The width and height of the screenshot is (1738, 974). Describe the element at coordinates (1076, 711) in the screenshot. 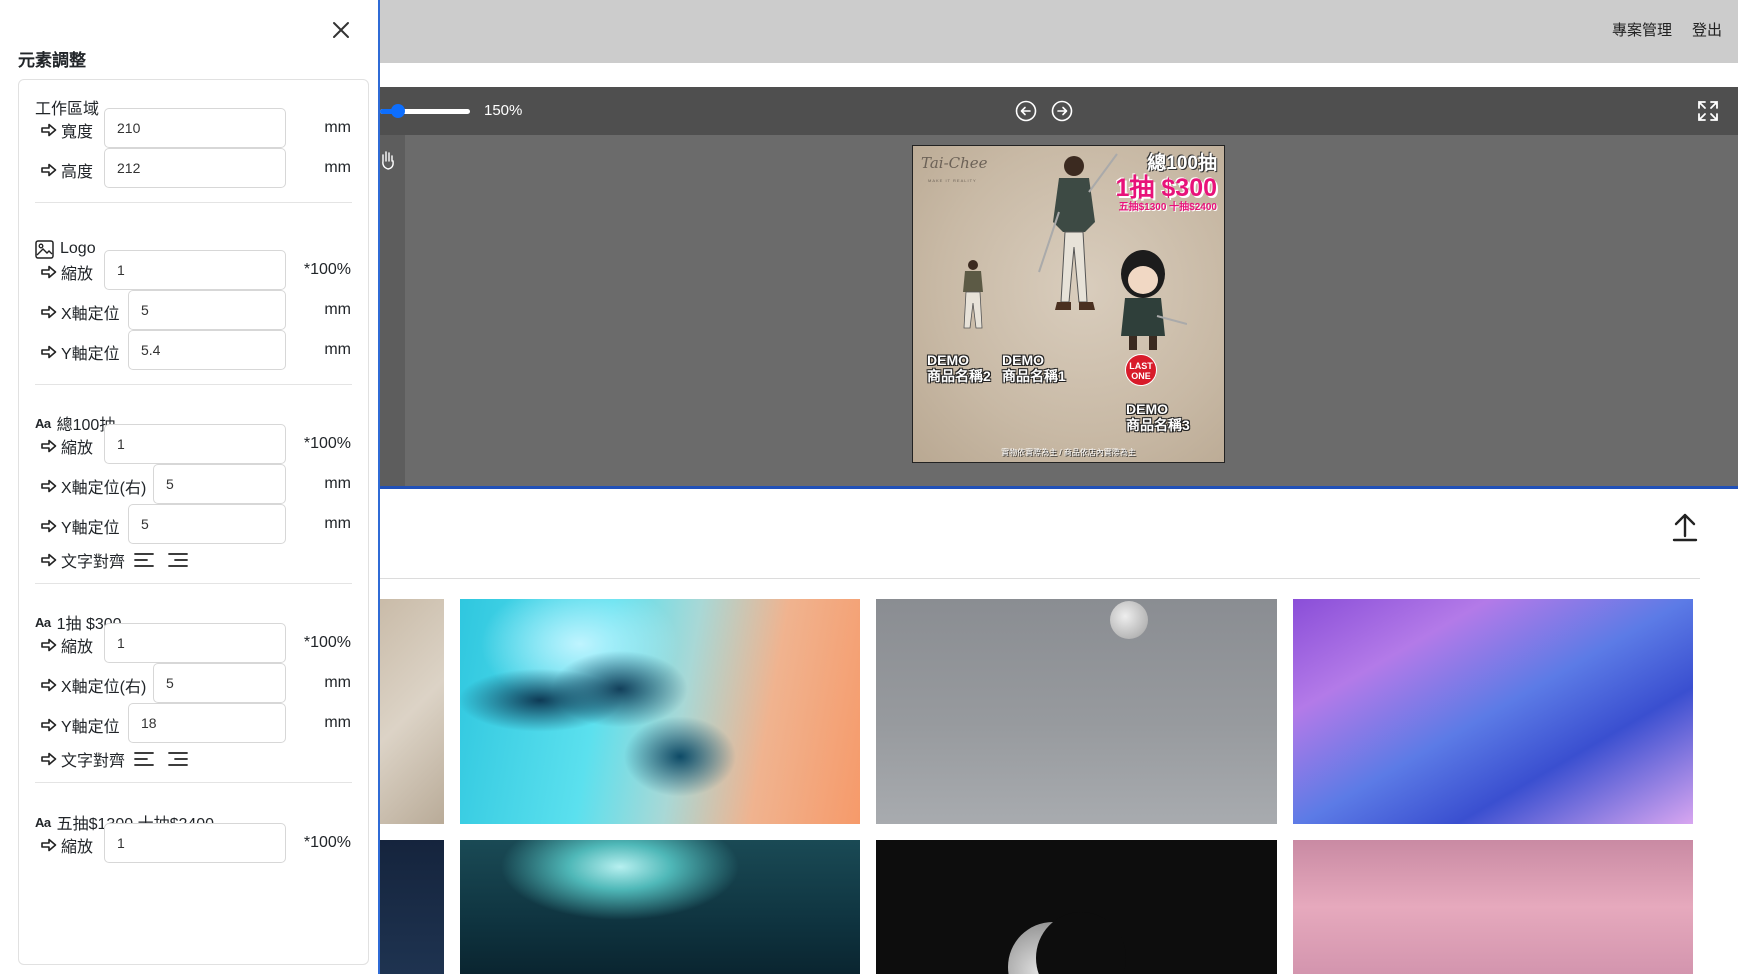

I see `background-thumbnail-moon` at that location.